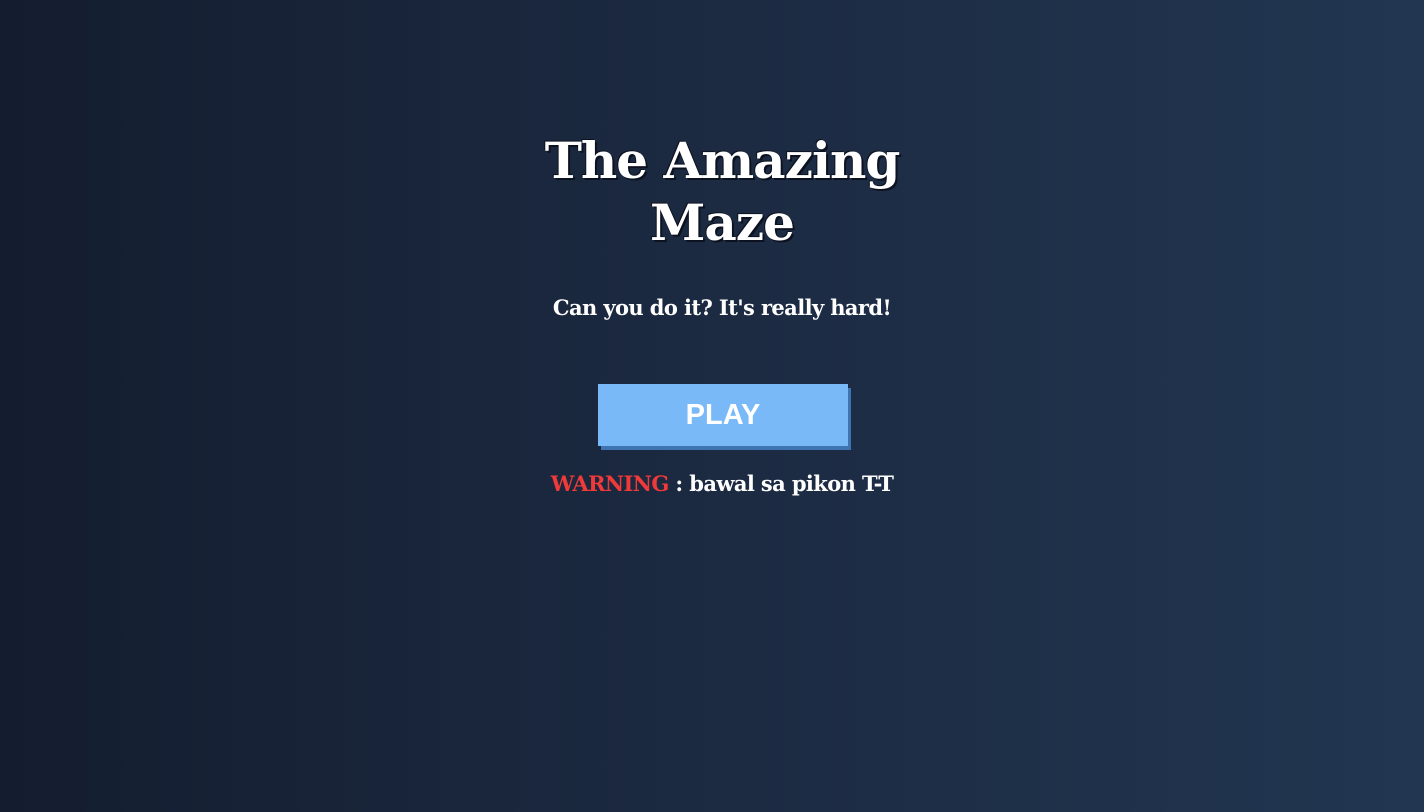 This screenshot has height=812, width=1424. Describe the element at coordinates (722, 307) in the screenshot. I see `game-subtitle: Can you do it? It's really hard!` at that location.